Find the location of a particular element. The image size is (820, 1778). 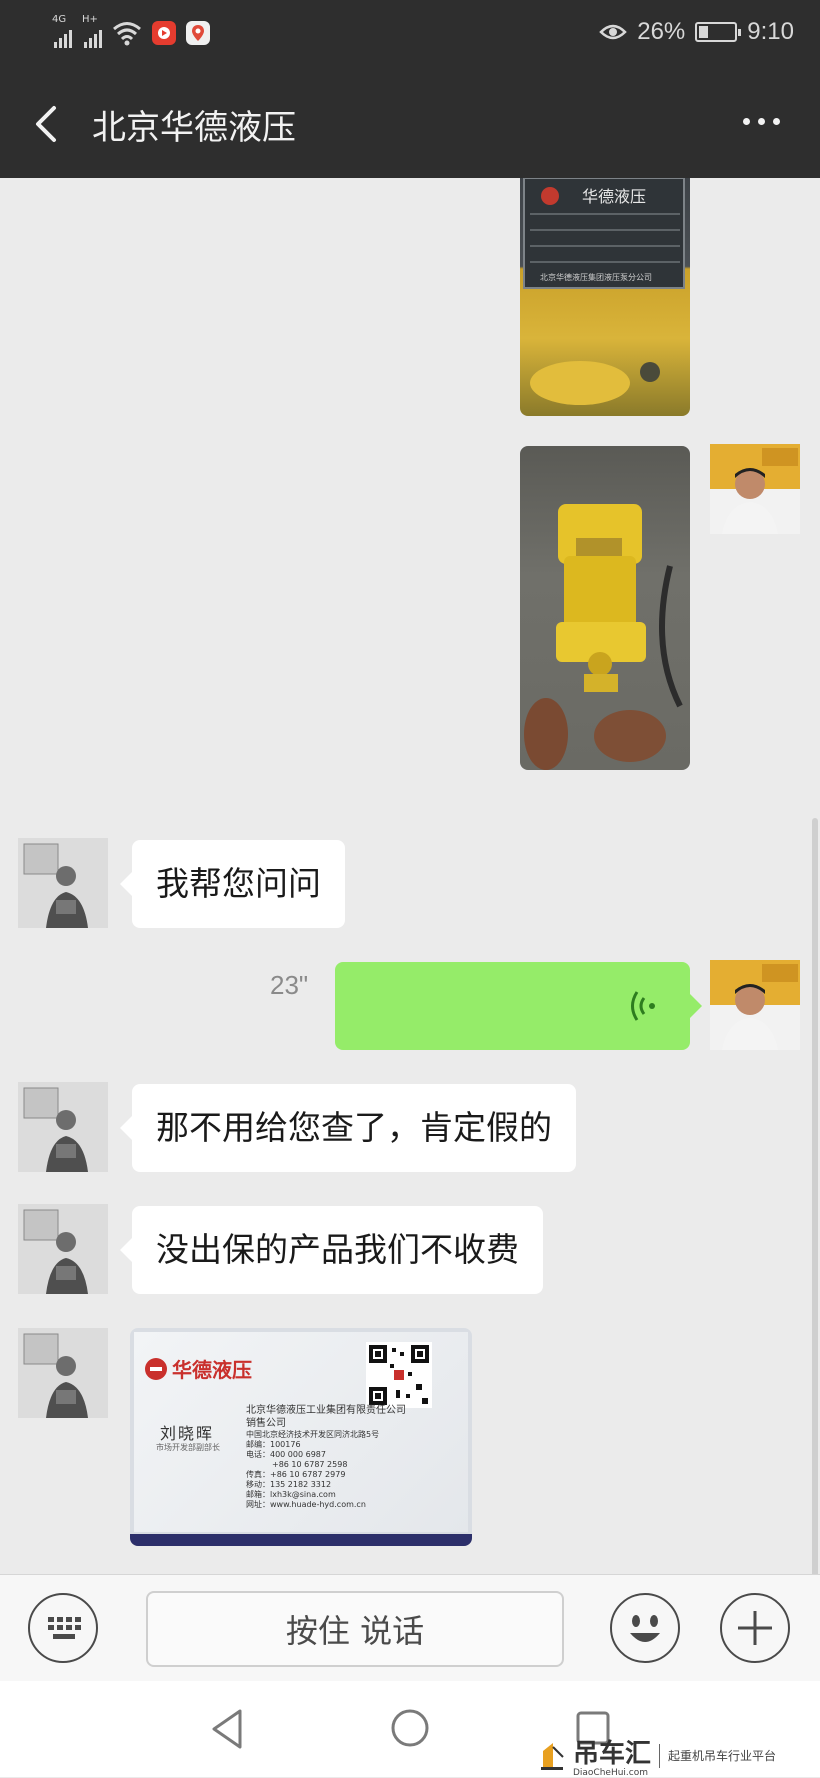

nameplate-maker: 北京华德液压集团液压泵分公司 is located at coordinates (596, 277).